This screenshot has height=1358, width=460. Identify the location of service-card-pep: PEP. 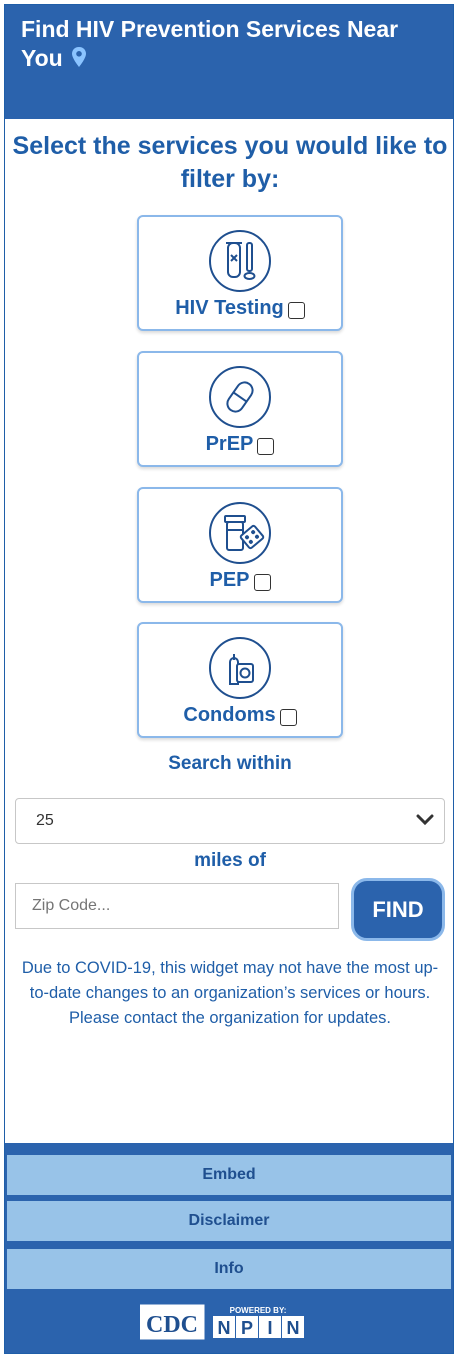
(240, 545).